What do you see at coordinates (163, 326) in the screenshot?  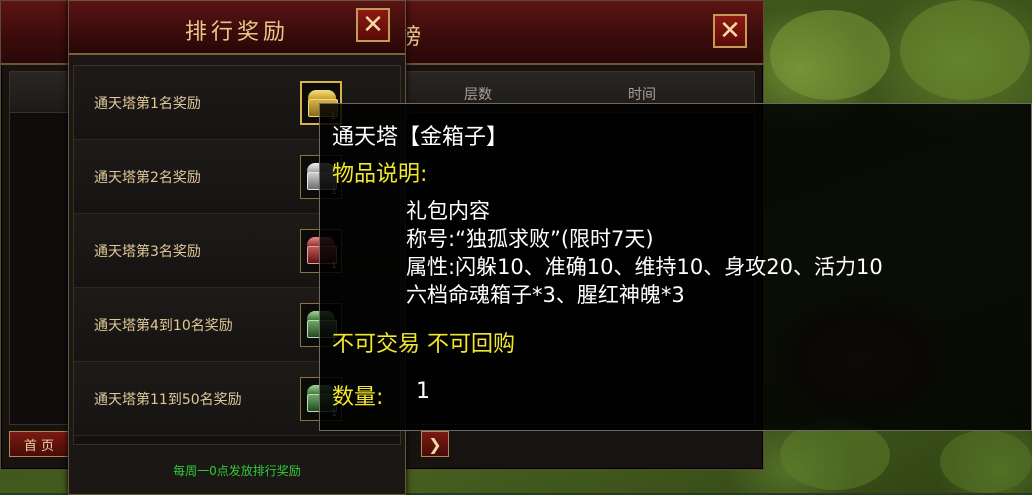 I see `reward-label: 通天塔第4到10名奖励` at bounding box center [163, 326].